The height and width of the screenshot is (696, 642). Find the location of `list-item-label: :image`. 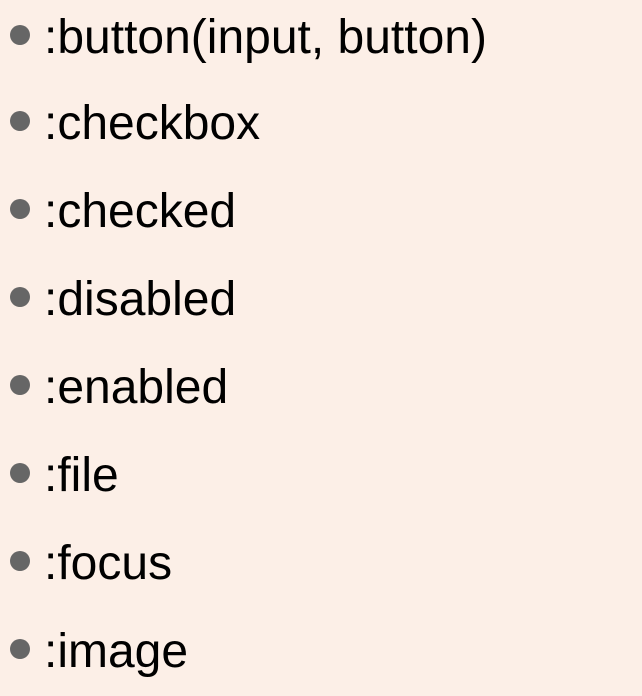

list-item-label: :image is located at coordinates (116, 652).